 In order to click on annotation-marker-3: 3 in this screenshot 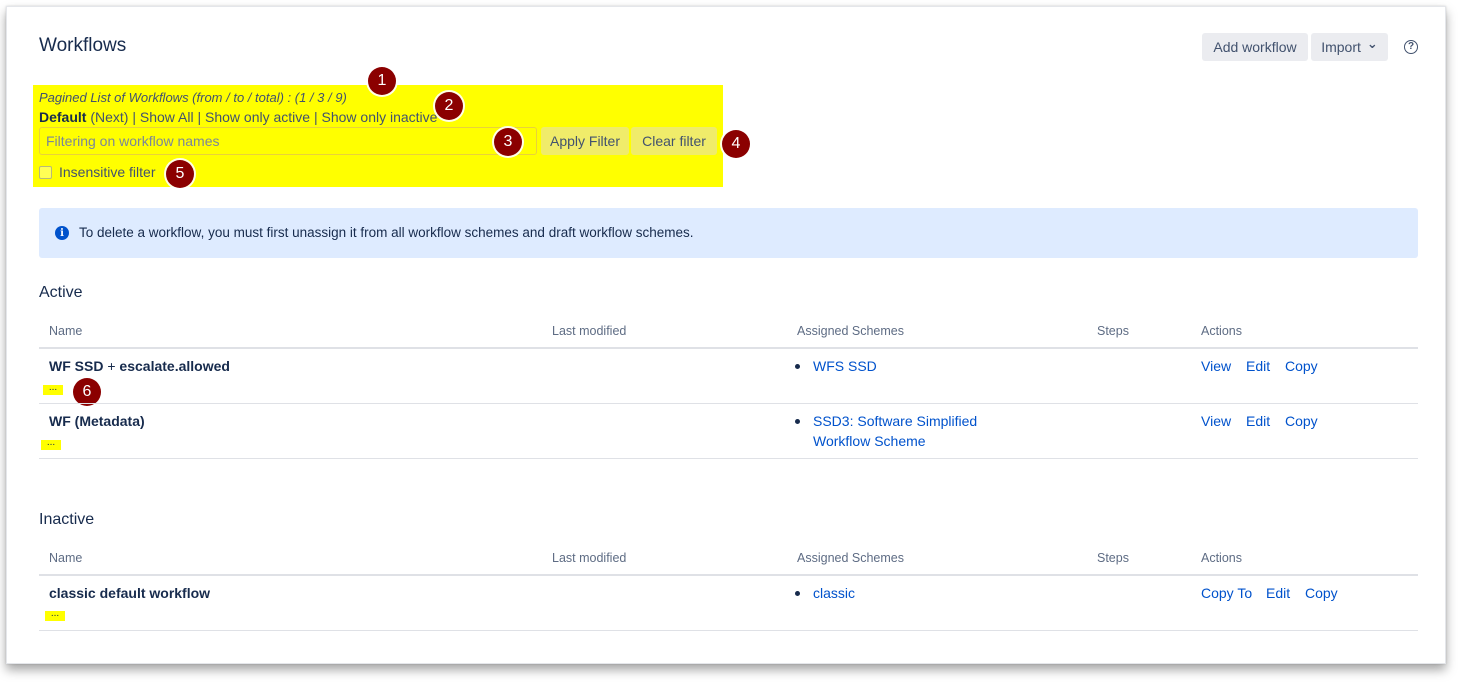, I will do `click(508, 142)`.